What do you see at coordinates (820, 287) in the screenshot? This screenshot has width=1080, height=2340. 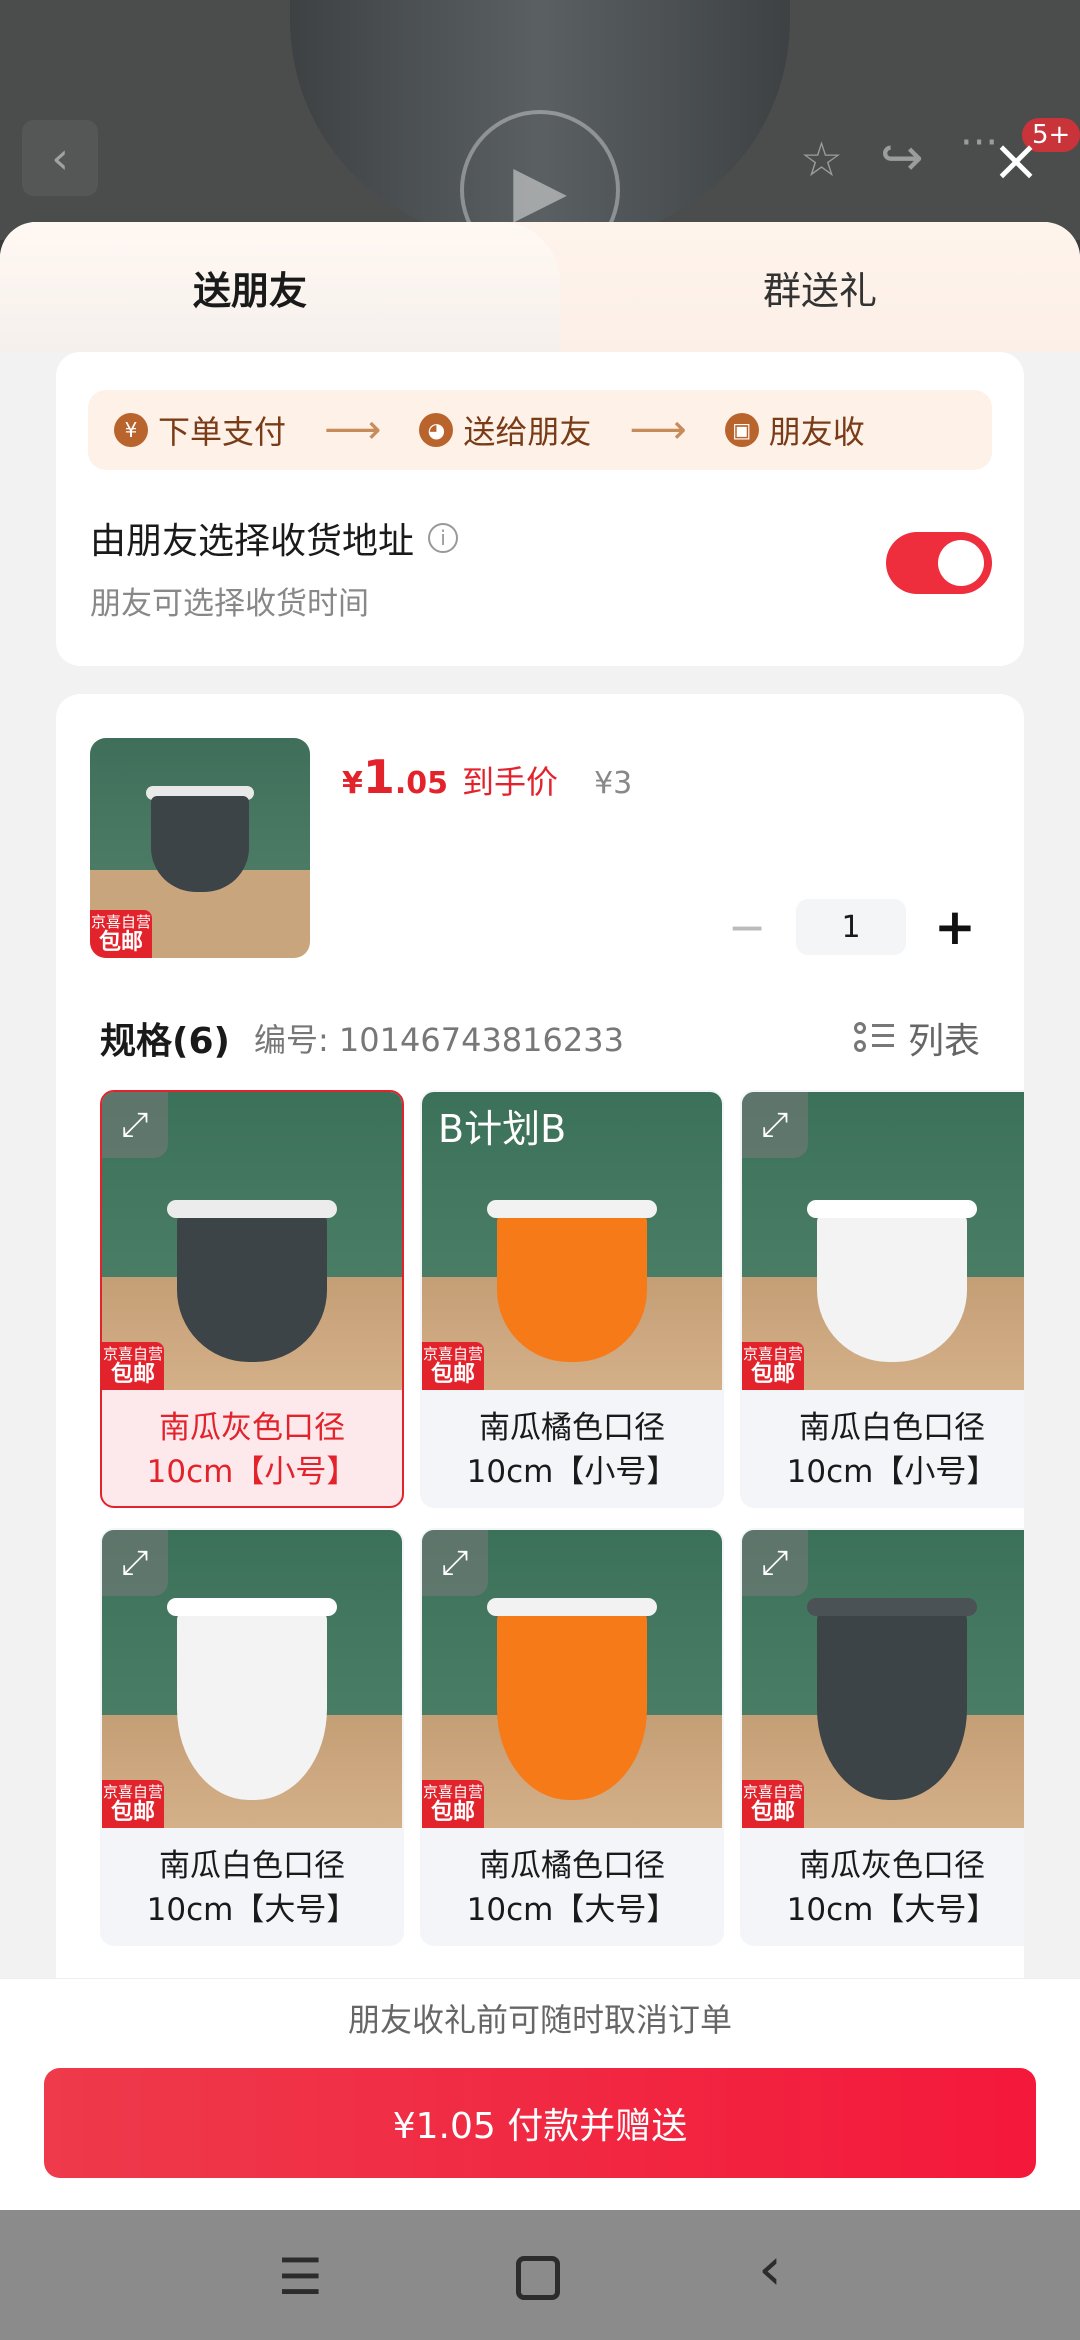 I see `tab-group-gift: 群送礼` at bounding box center [820, 287].